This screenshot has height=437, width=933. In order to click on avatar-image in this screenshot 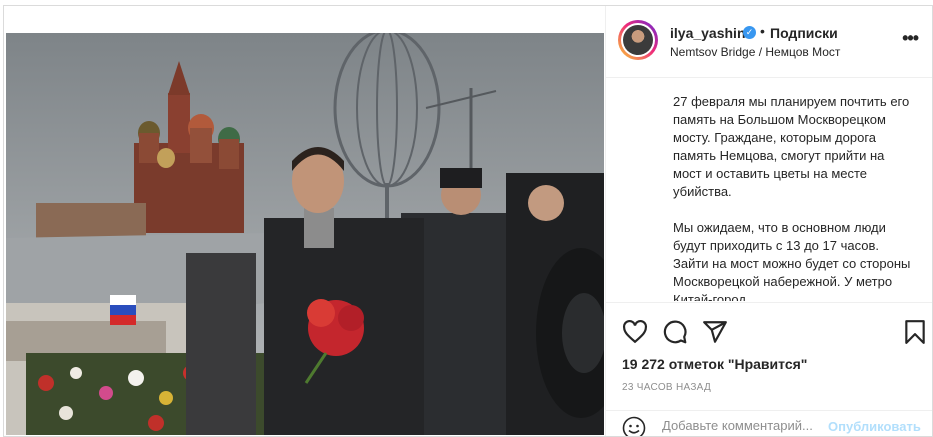, I will do `click(638, 40)`.